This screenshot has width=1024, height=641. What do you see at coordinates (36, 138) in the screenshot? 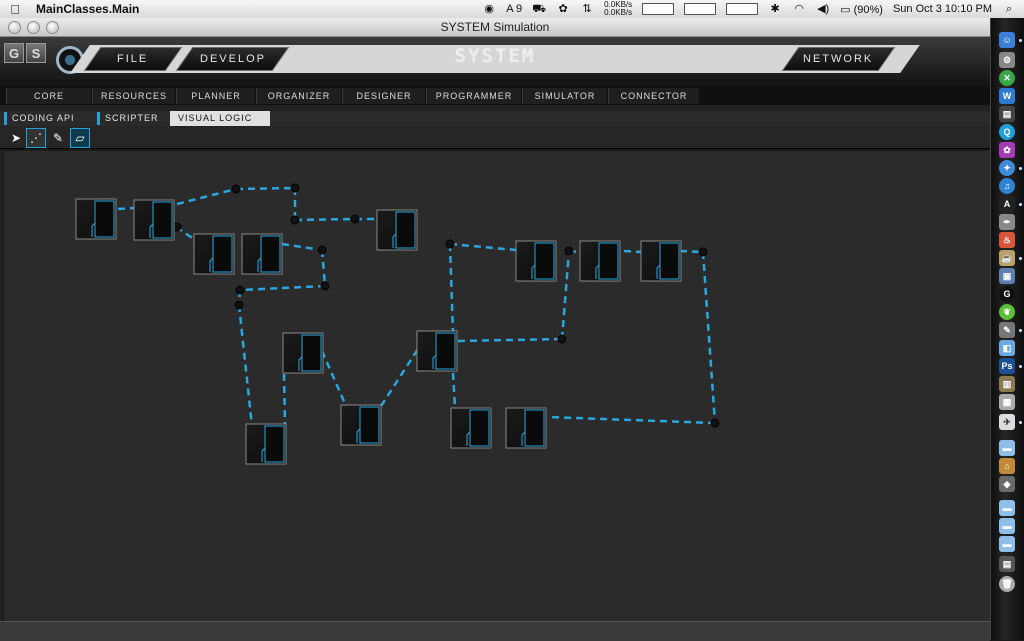
I see `connect-nodes-icon: ⋰` at bounding box center [36, 138].